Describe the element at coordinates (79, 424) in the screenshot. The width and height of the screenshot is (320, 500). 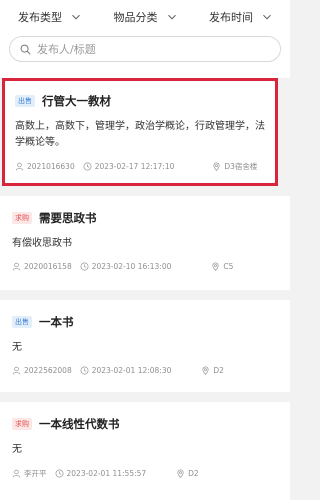
I see `post-title: 一本线性代数书` at that location.